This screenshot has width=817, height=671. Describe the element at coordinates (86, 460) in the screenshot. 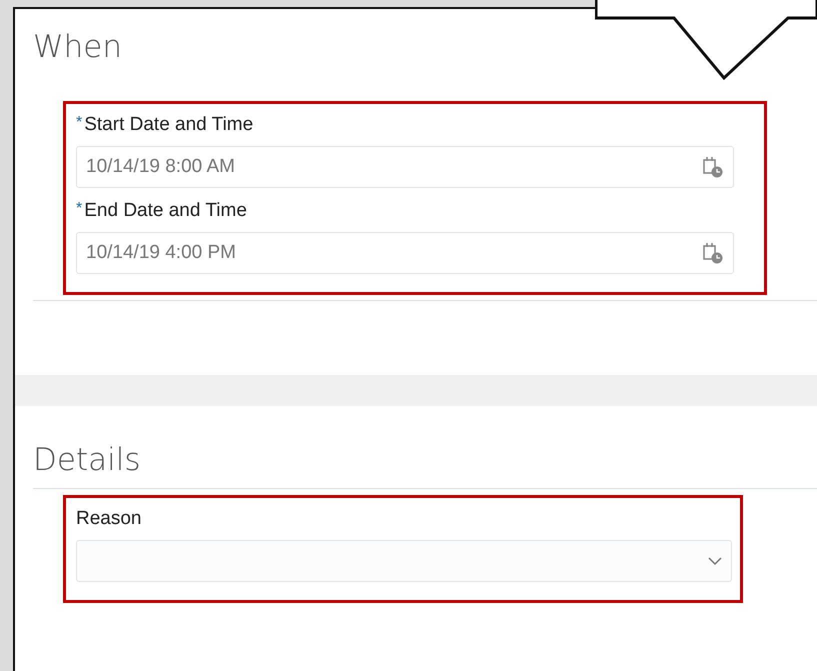

I see `section-title: Details` at that location.